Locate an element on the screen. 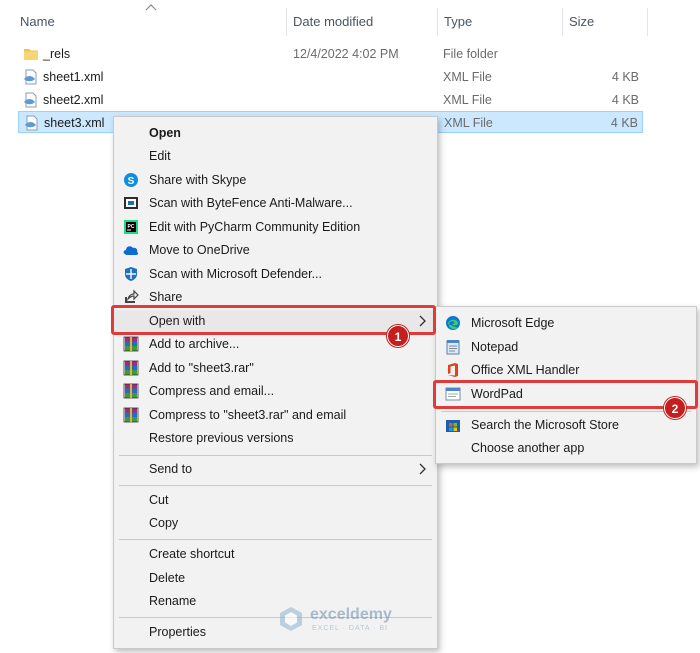  menu-item-create-shortcut: Create shortcut is located at coordinates (275, 554).